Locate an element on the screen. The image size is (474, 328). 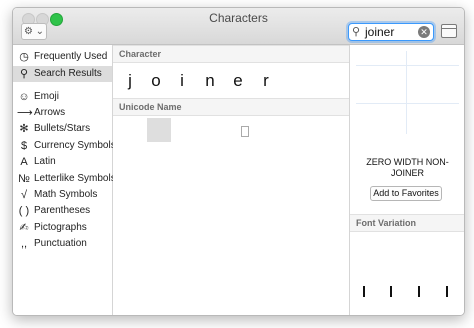
sidebar-item-label: Letterlike Symbols is located at coordinates (75, 178).